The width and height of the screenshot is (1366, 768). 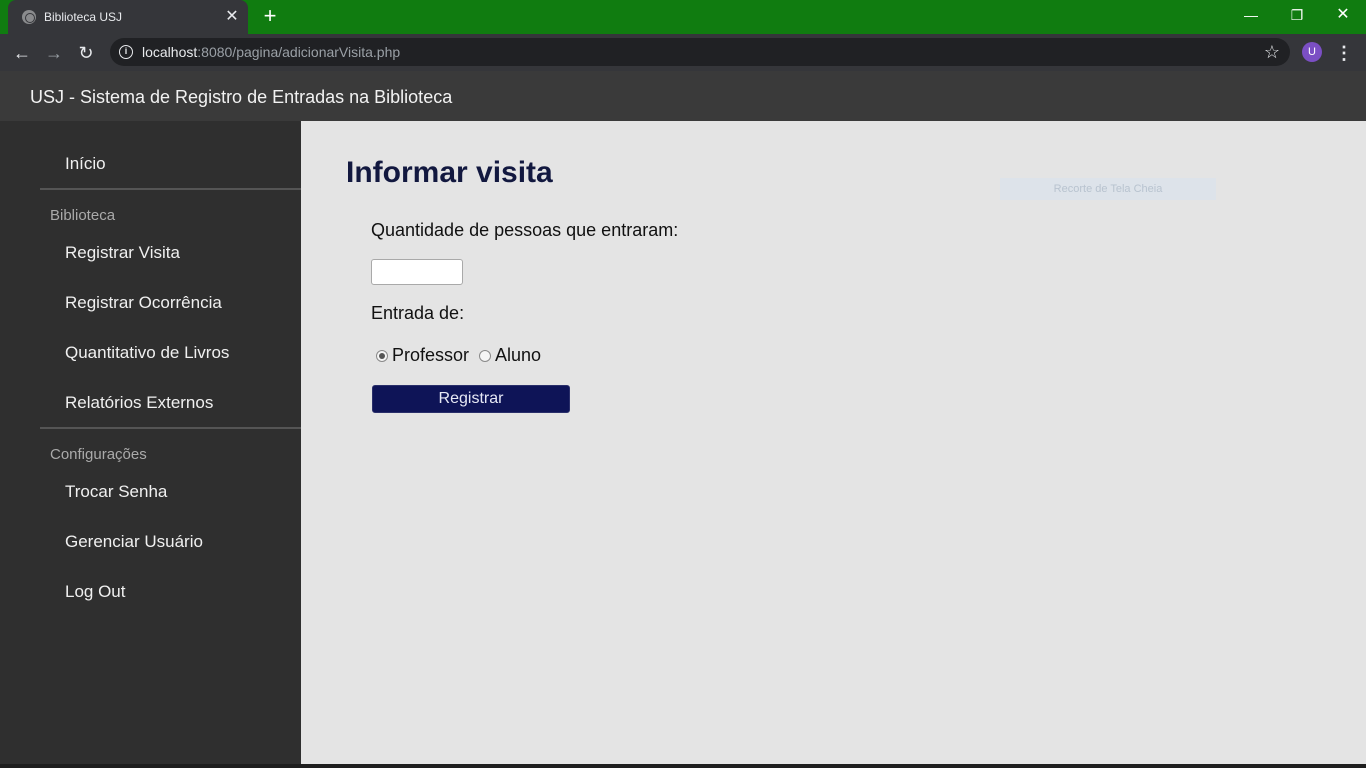 What do you see at coordinates (1108, 189) in the screenshot?
I see `screen-capture-hint: Recorte de Tela Cheia` at bounding box center [1108, 189].